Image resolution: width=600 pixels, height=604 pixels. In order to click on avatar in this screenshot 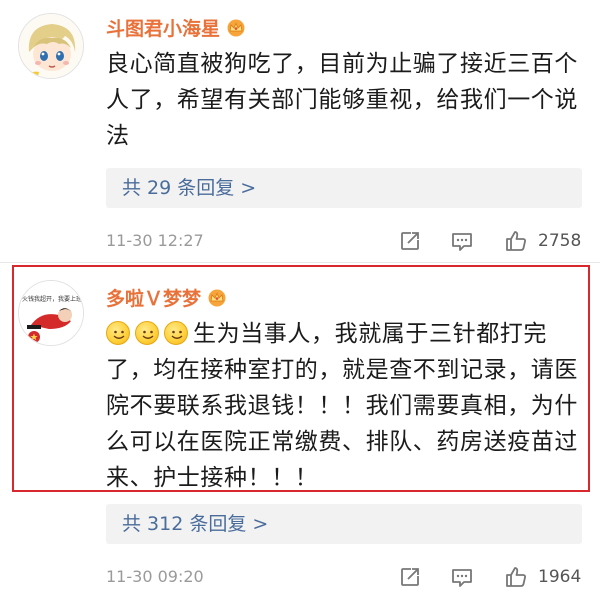, I will do `click(51, 46)`.